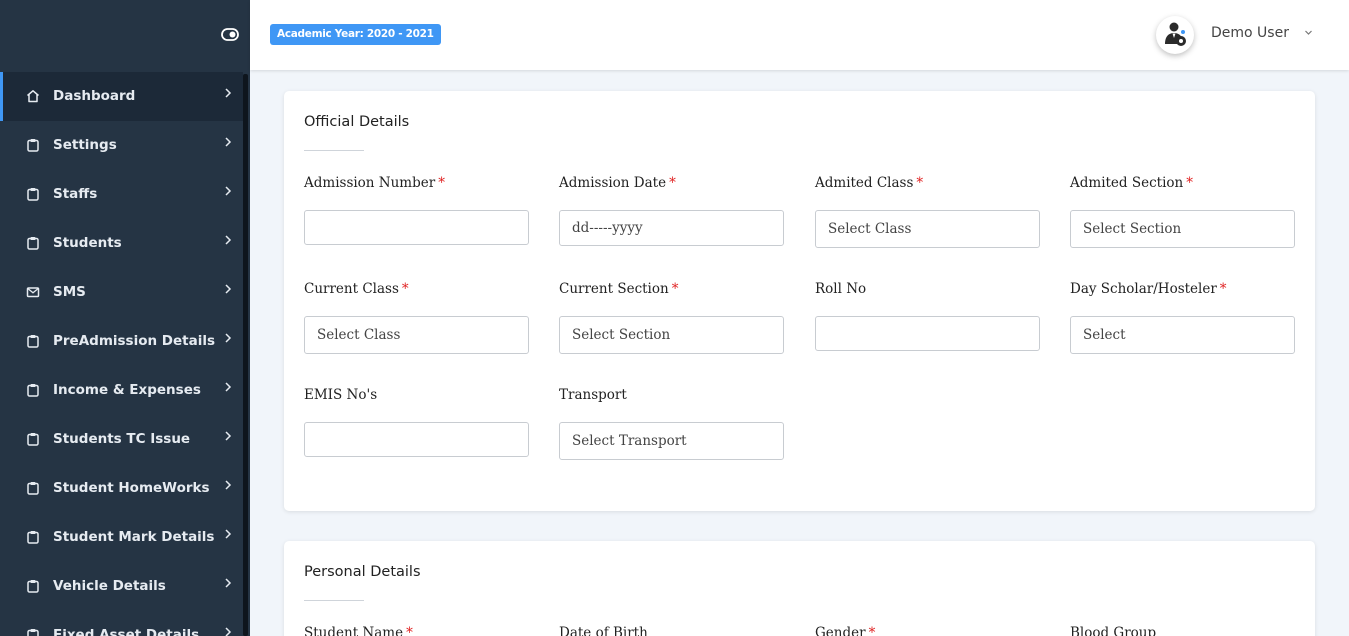 This screenshot has width=1349, height=636. What do you see at coordinates (69, 292) in the screenshot?
I see `sidebar-item-label: SMS` at bounding box center [69, 292].